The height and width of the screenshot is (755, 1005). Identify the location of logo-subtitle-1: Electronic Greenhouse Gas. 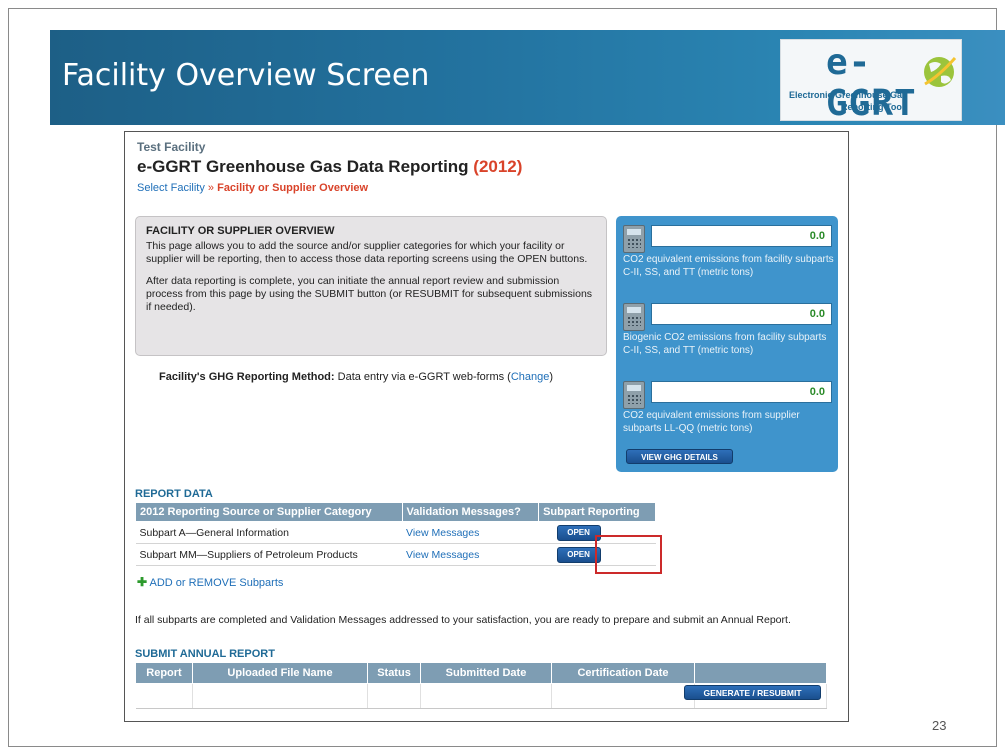
(848, 95).